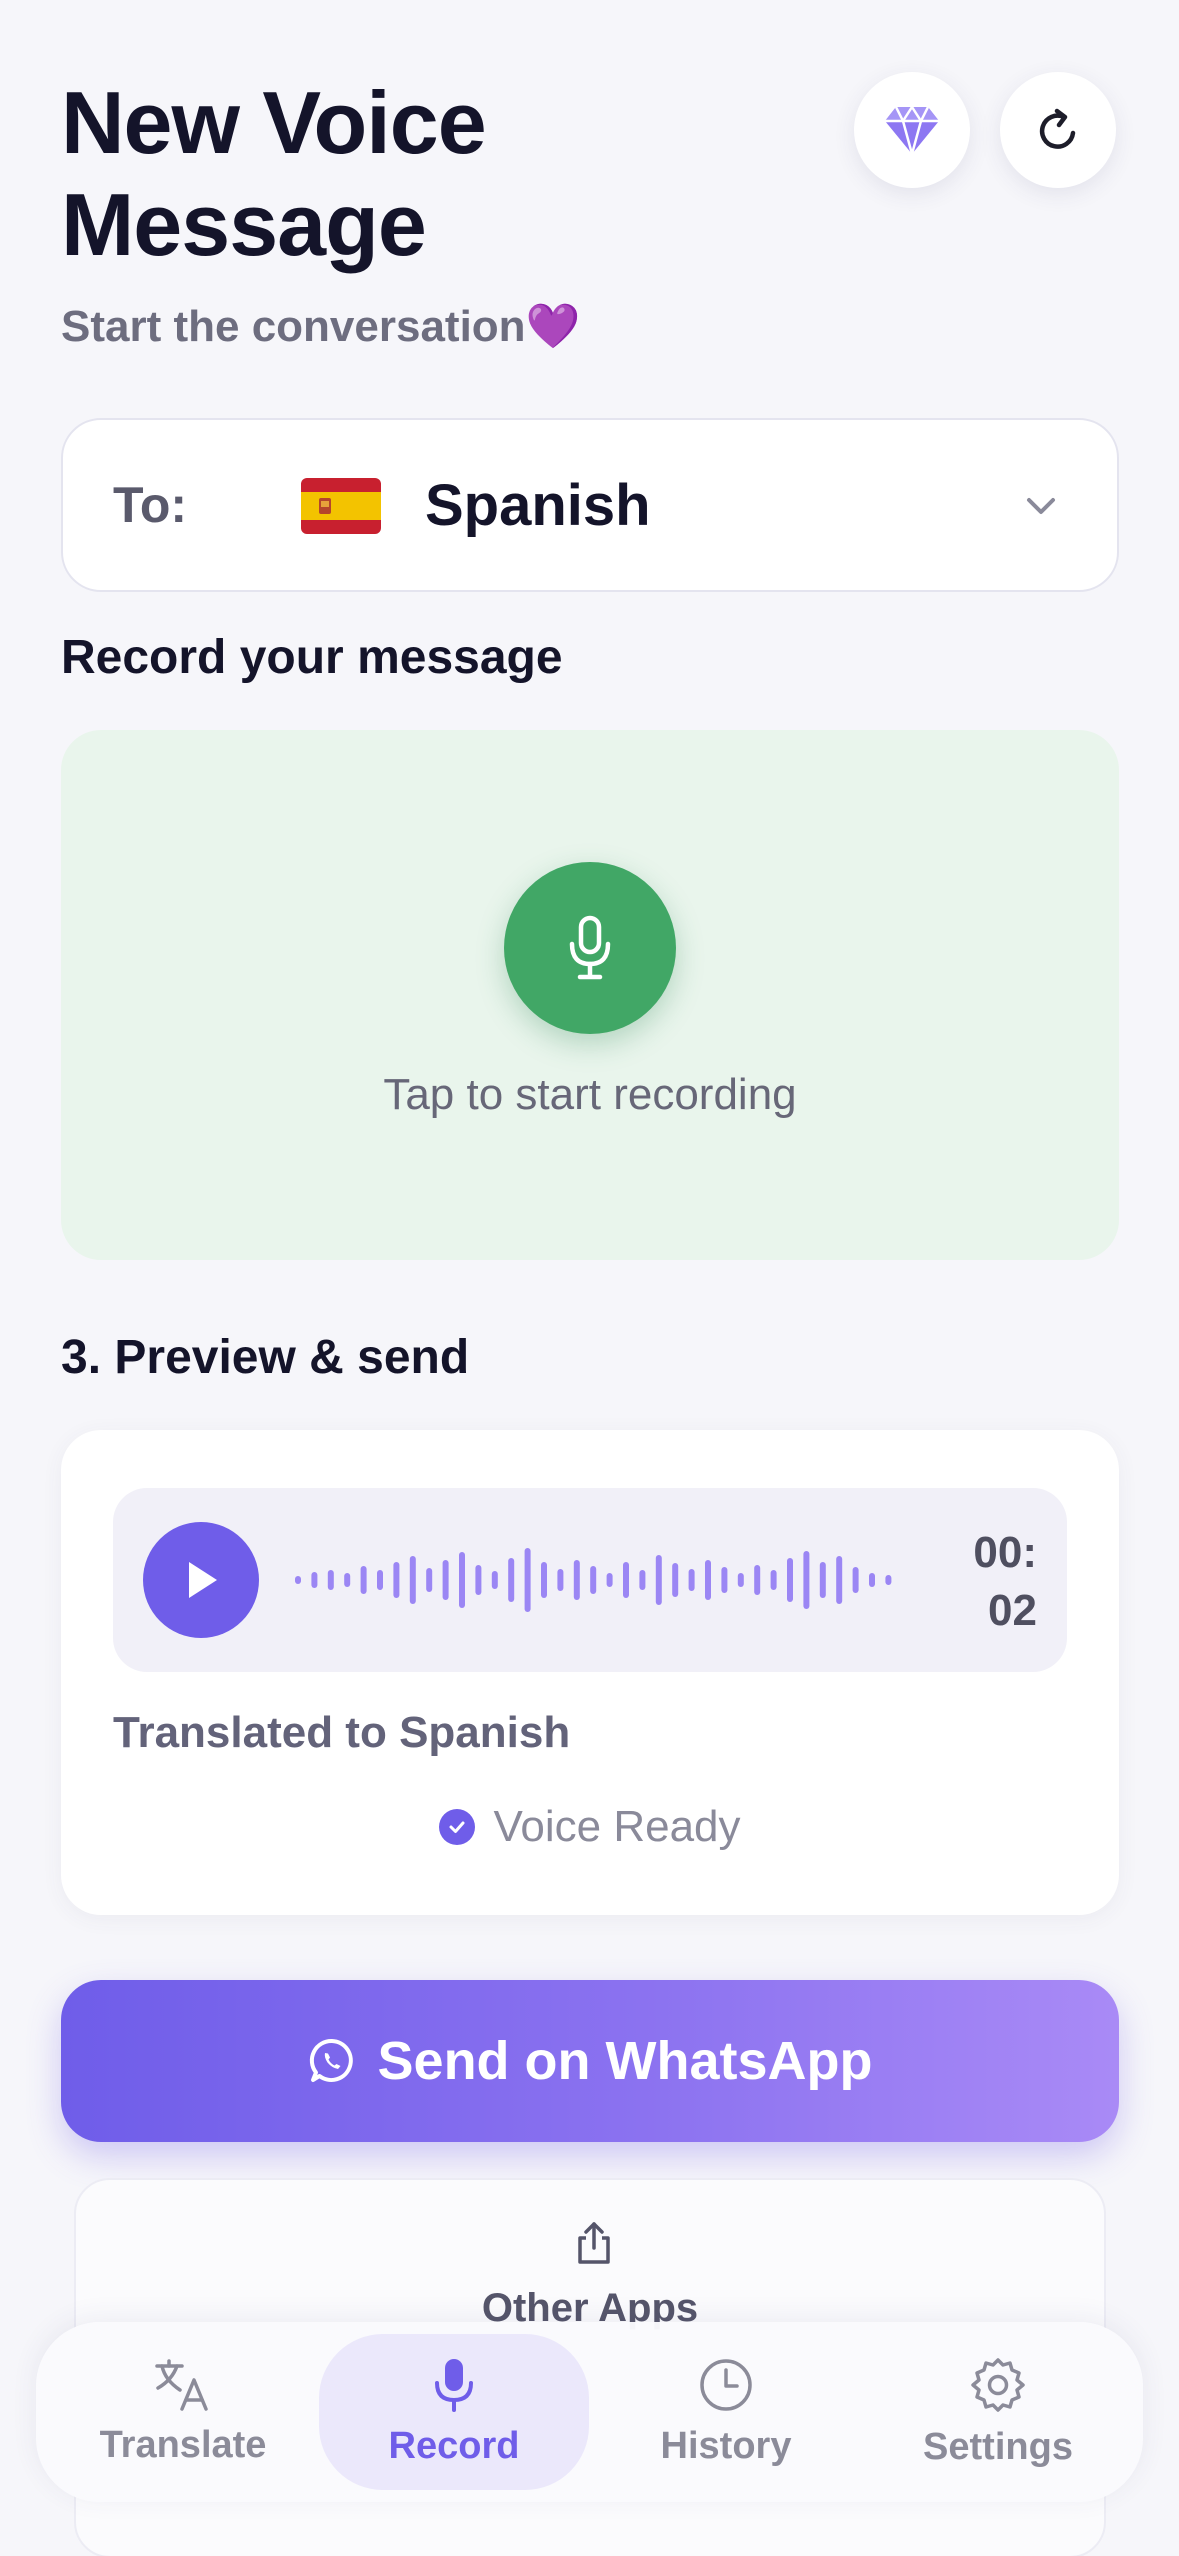 The height and width of the screenshot is (2556, 1179). I want to click on tab-history-label: History, so click(726, 2445).